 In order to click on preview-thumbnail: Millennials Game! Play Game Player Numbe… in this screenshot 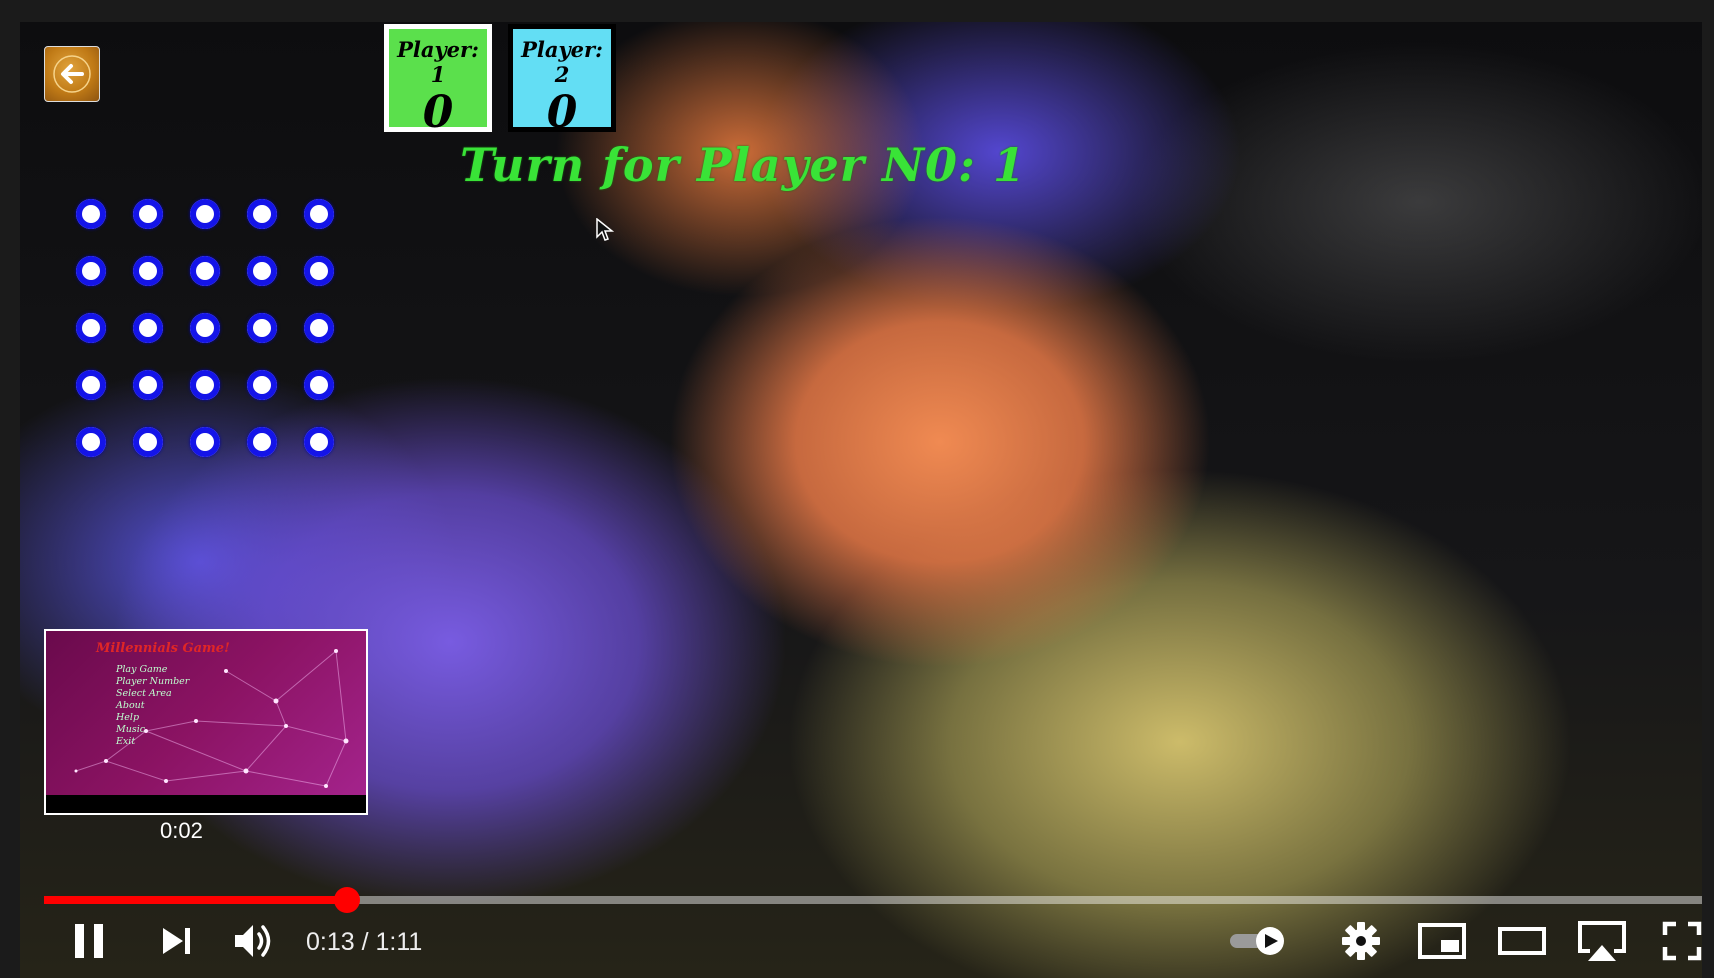, I will do `click(206, 722)`.